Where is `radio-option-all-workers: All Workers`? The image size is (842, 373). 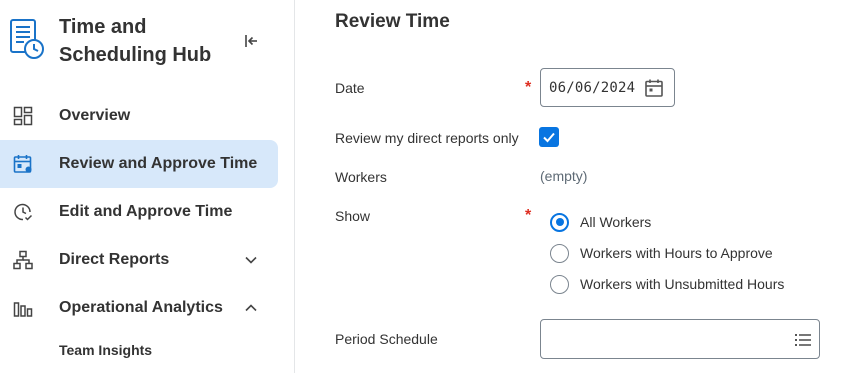 radio-option-all-workers: All Workers is located at coordinates (600, 222).